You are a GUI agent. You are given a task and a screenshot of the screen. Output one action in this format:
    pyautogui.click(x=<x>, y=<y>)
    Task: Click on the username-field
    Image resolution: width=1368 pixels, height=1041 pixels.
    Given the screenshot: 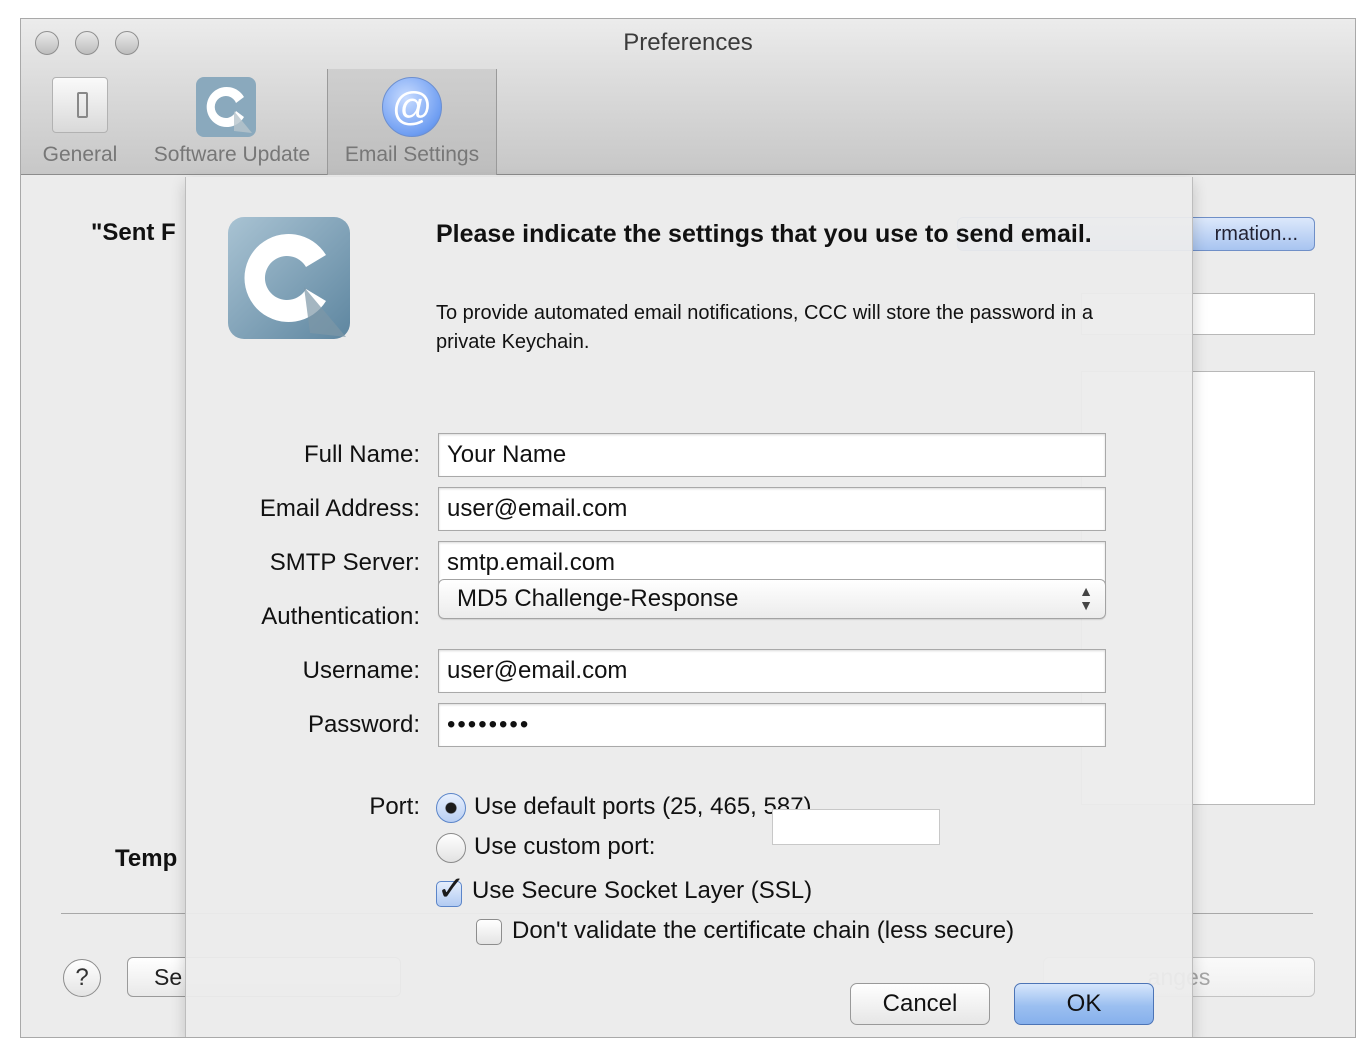 What is the action you would take?
    pyautogui.click(x=772, y=671)
    